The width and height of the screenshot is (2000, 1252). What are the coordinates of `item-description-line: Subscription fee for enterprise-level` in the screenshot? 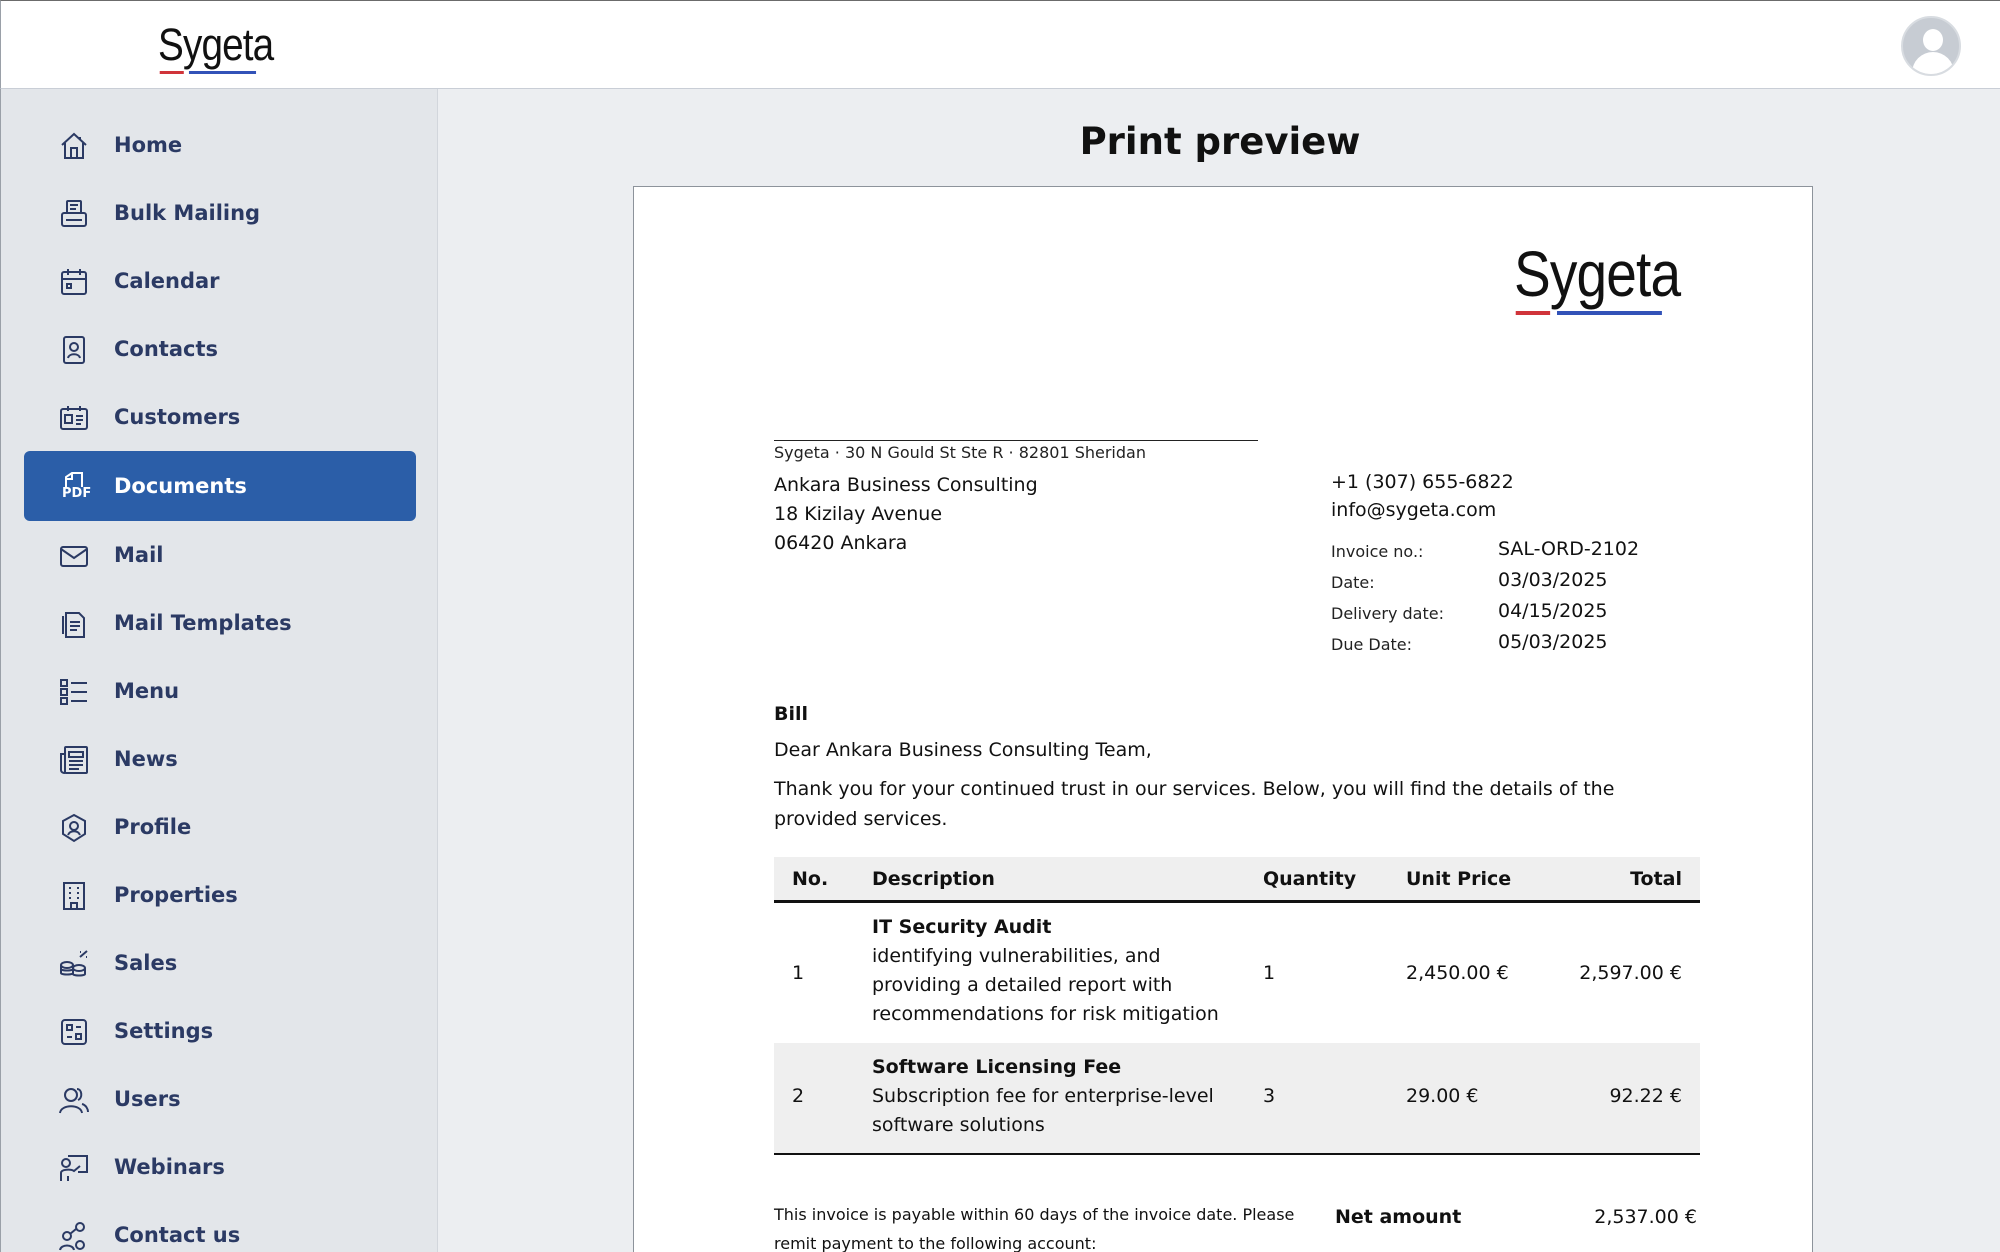 It's located at (1043, 1096).